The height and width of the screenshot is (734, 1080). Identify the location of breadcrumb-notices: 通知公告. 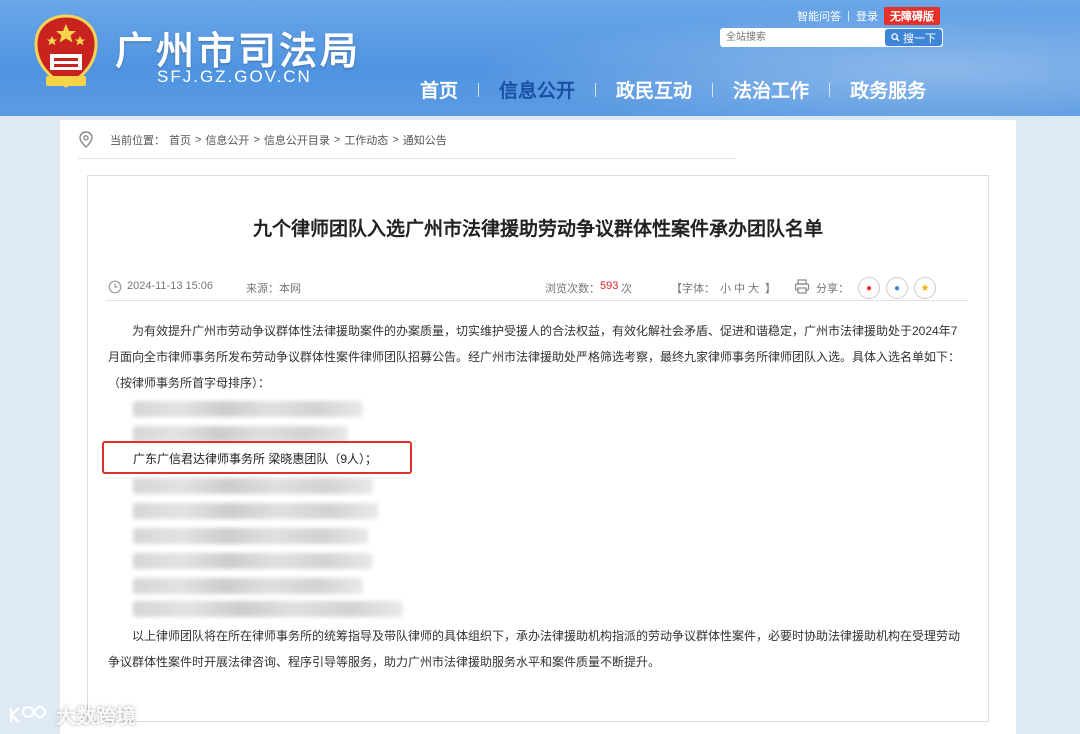
(425, 140).